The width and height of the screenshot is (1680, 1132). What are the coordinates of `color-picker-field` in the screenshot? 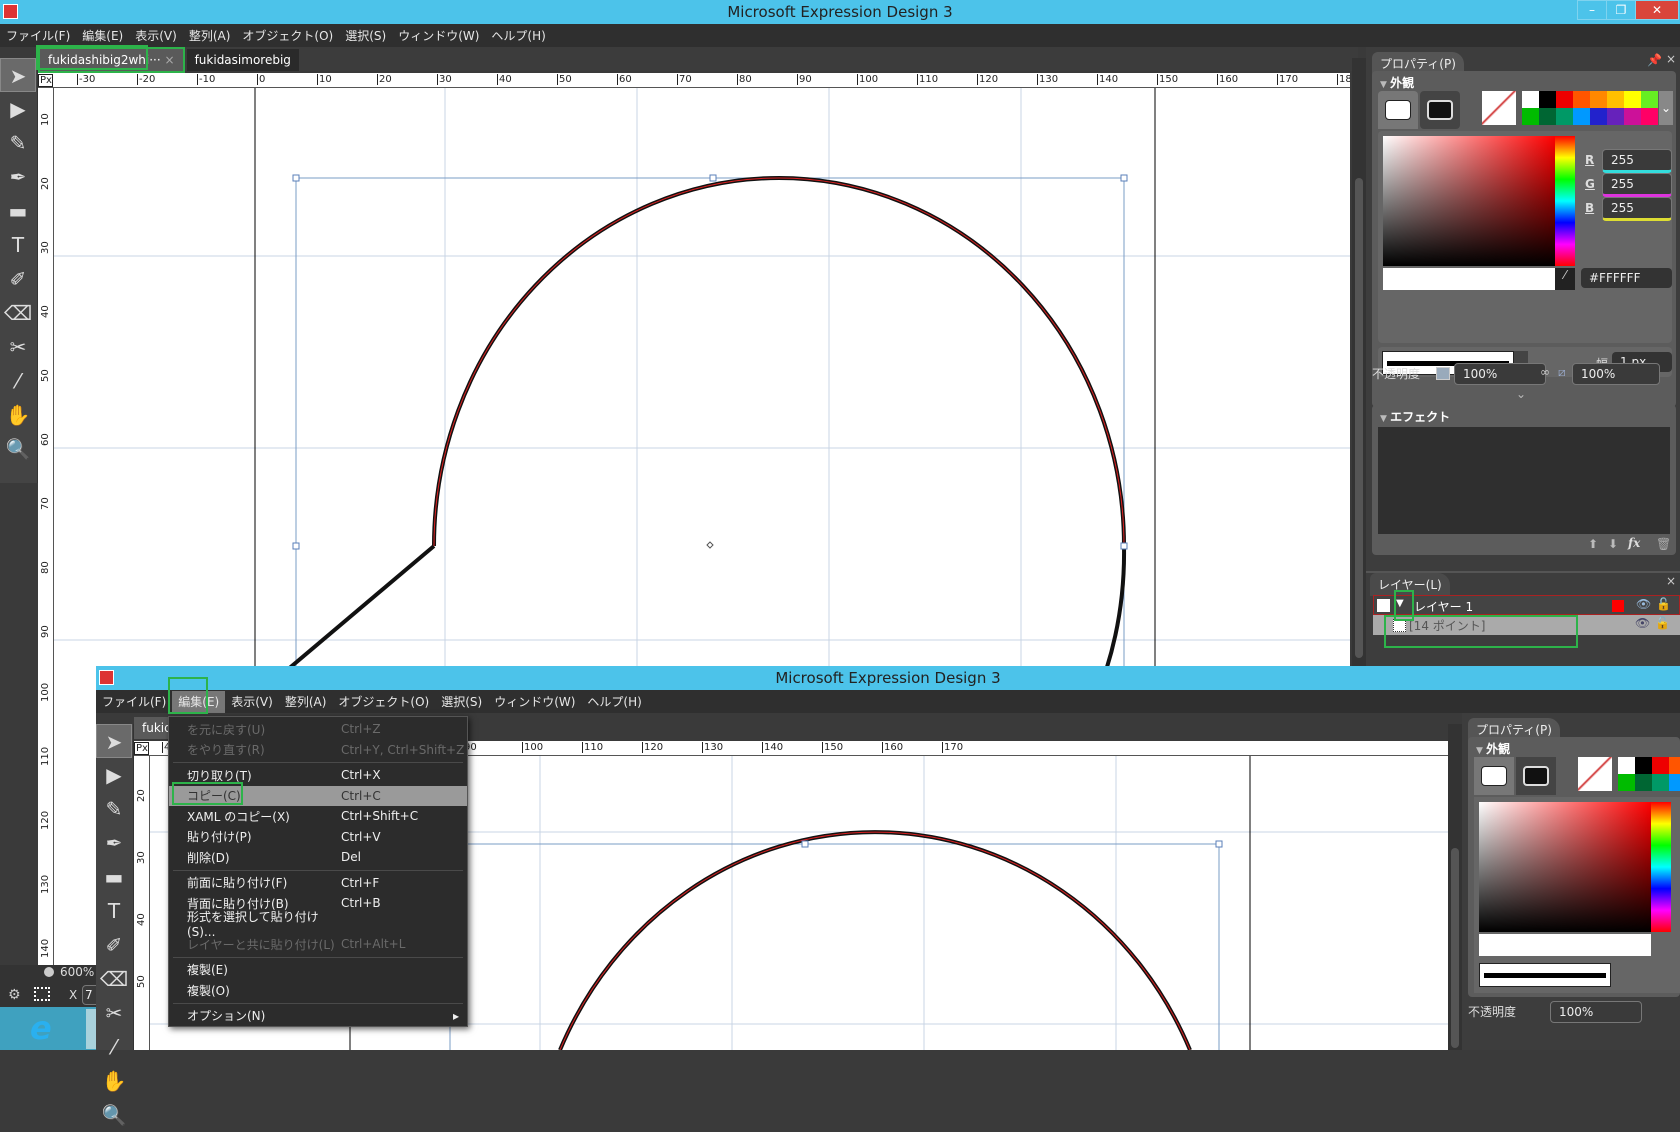 It's located at (1469, 201).